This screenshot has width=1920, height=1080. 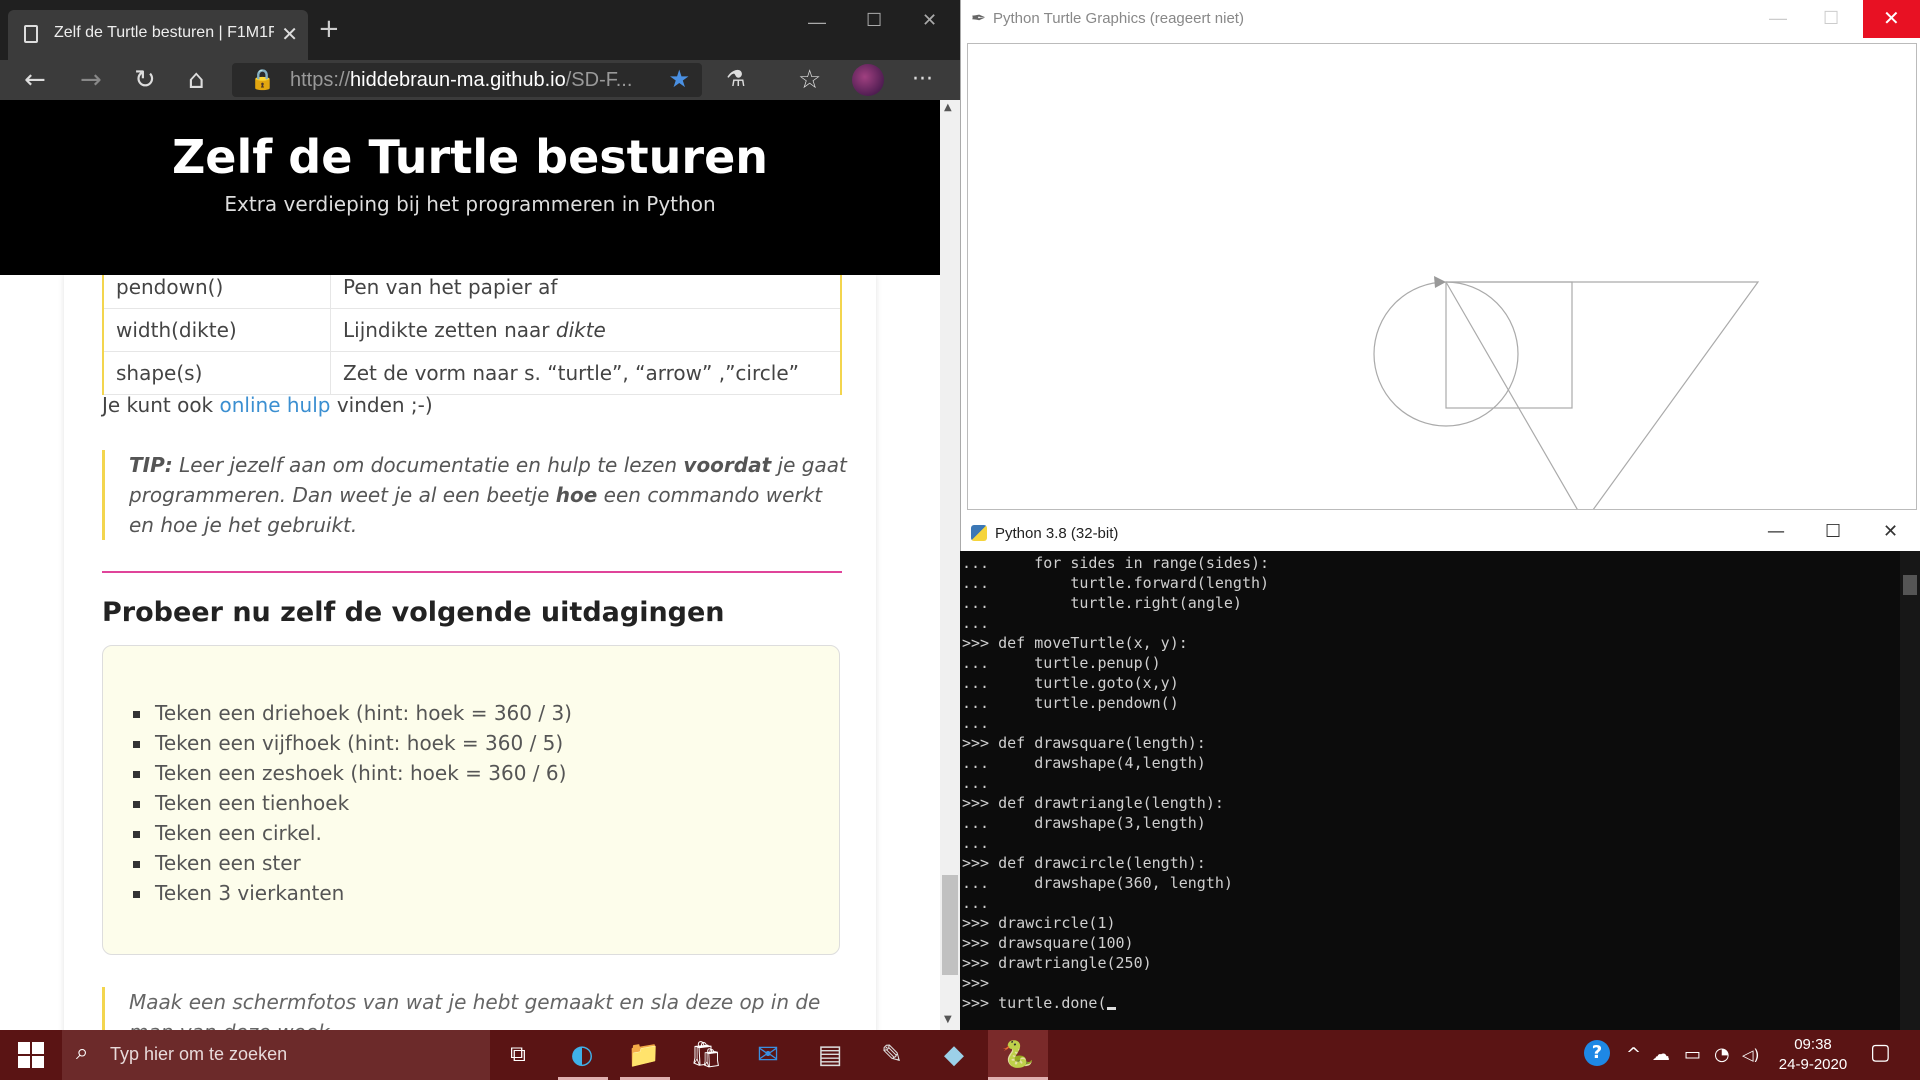 I want to click on lock-icon: 🔒, so click(x=262, y=79).